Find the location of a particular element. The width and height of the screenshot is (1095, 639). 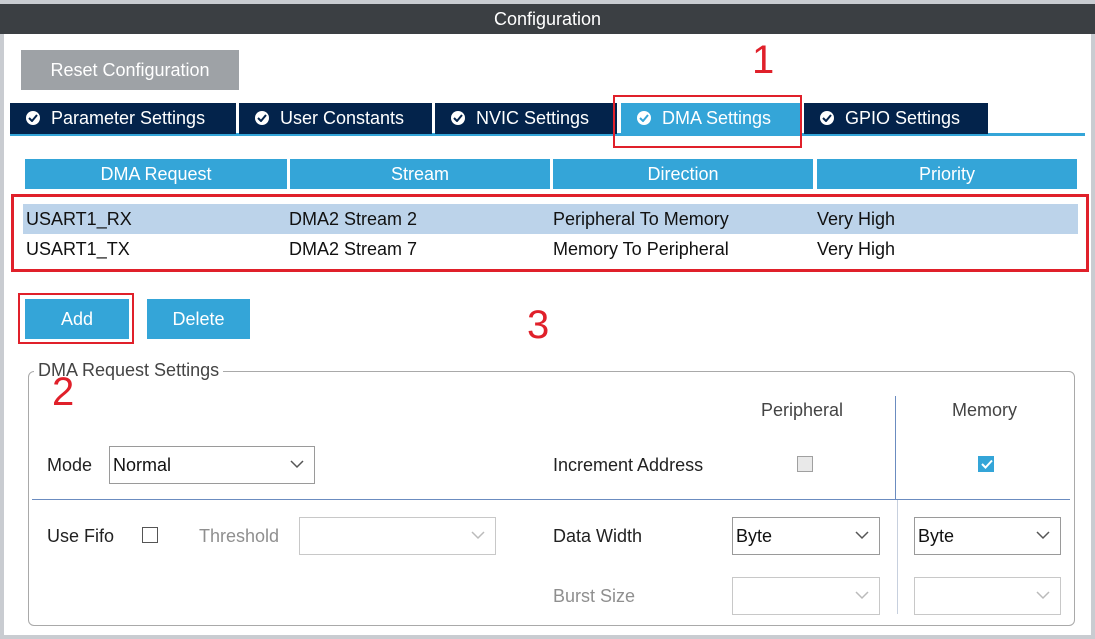

threshold-select is located at coordinates (397, 536).